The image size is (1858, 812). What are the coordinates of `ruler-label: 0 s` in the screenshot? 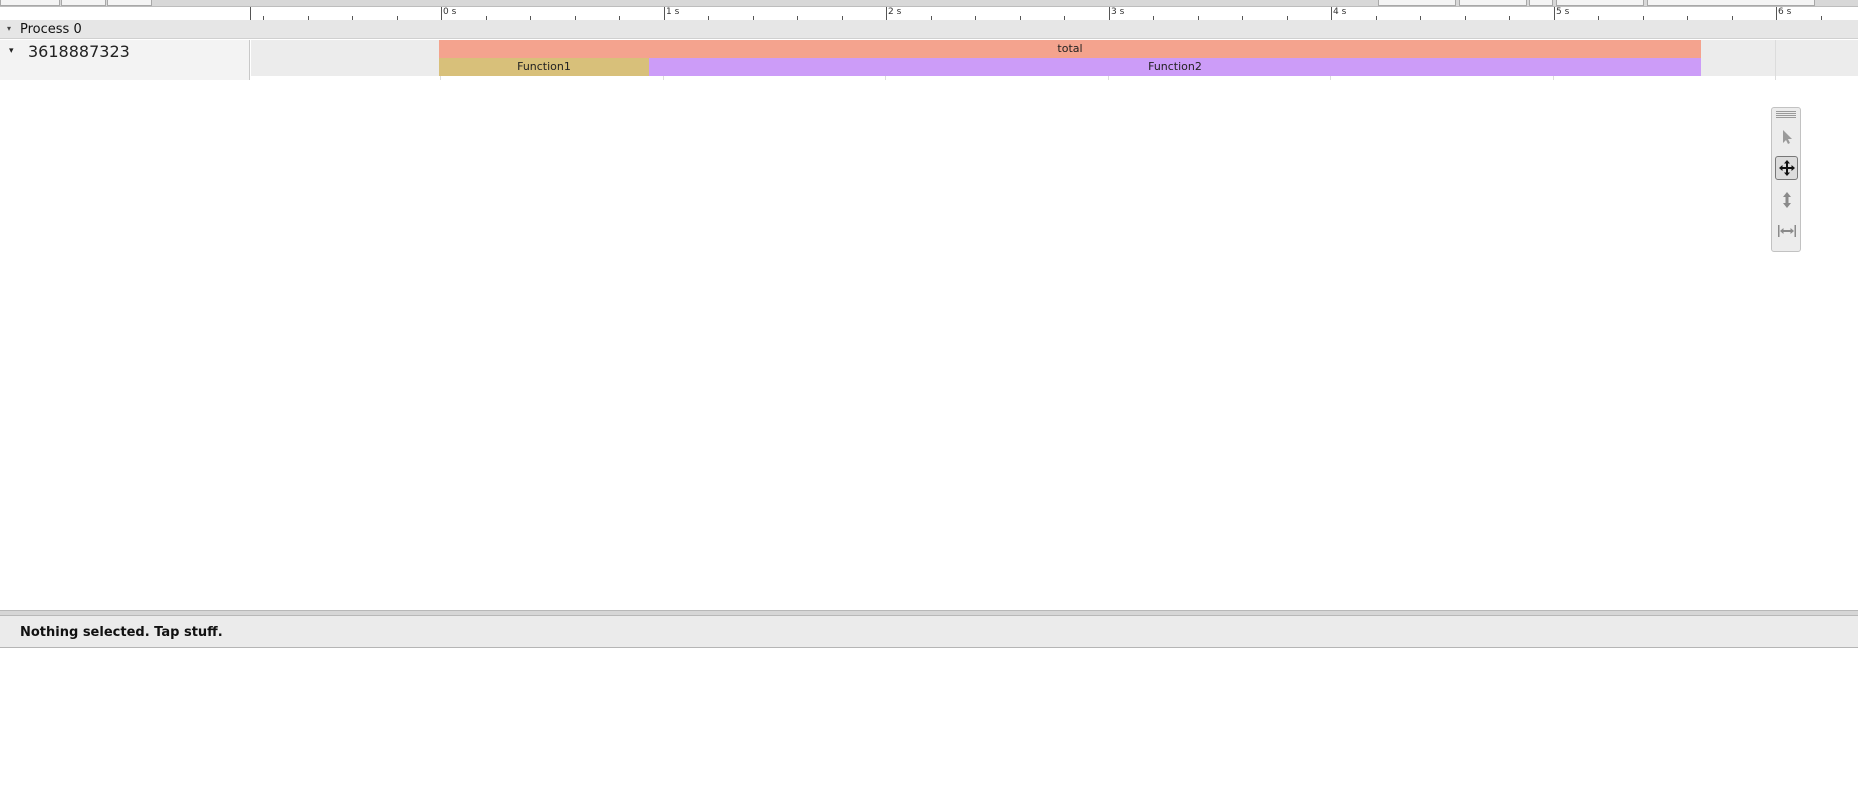 It's located at (450, 12).